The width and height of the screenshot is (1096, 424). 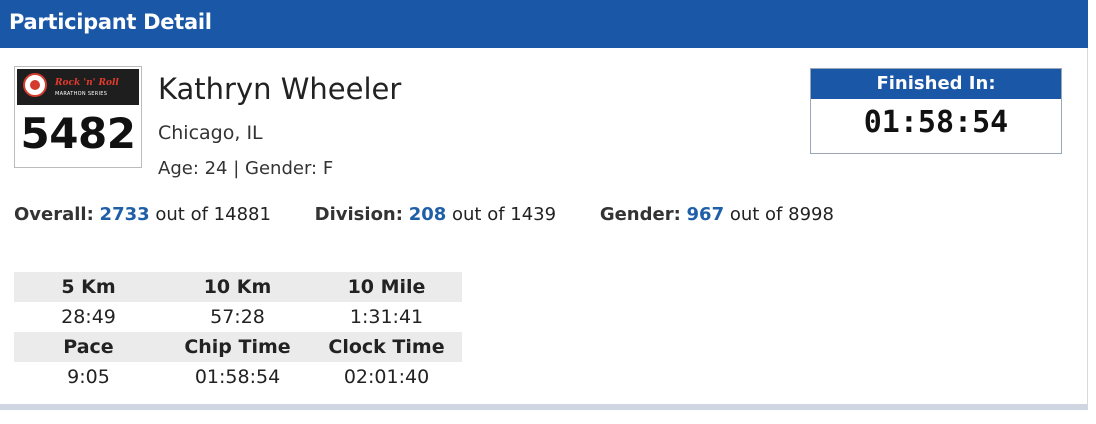 I want to click on participant-location: Chicago, IL, so click(x=210, y=133).